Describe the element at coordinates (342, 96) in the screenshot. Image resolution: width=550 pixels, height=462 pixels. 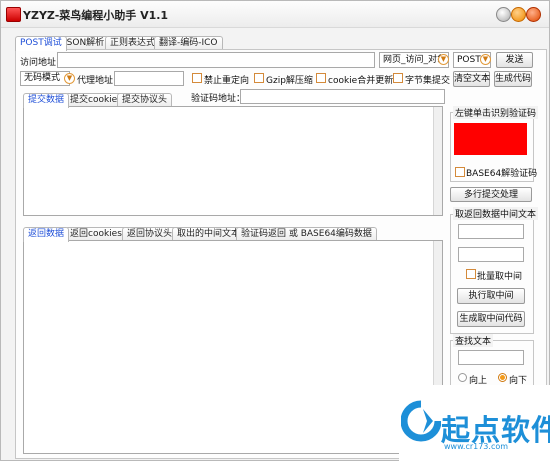
I see `captcha-url-input` at that location.